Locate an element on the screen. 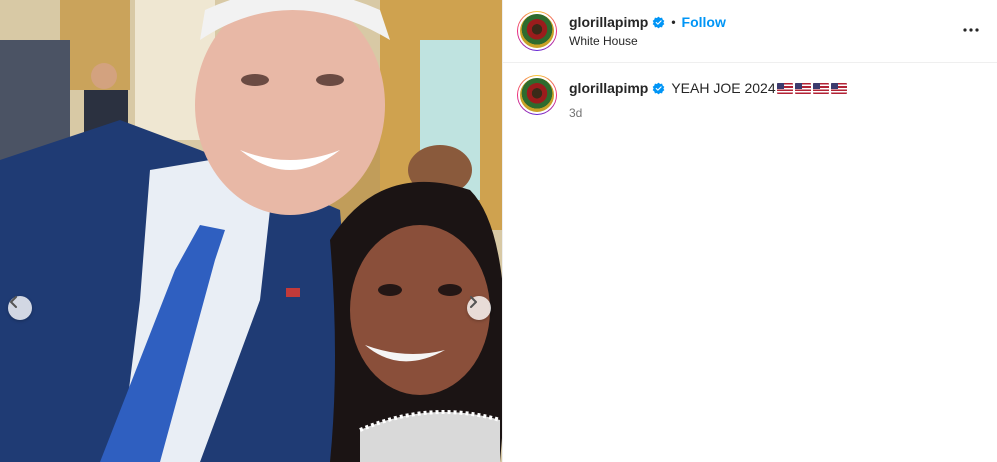 Image resolution: width=997 pixels, height=462 pixels. follow-button: Follow is located at coordinates (704, 22).